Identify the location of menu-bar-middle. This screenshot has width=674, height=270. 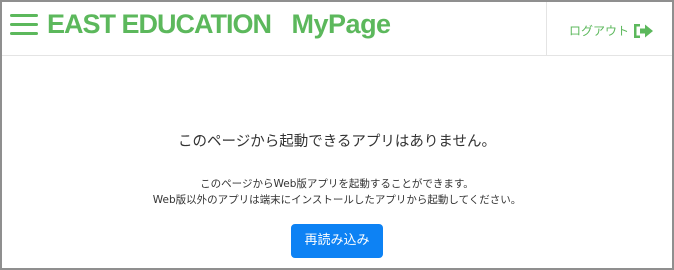
(24, 24).